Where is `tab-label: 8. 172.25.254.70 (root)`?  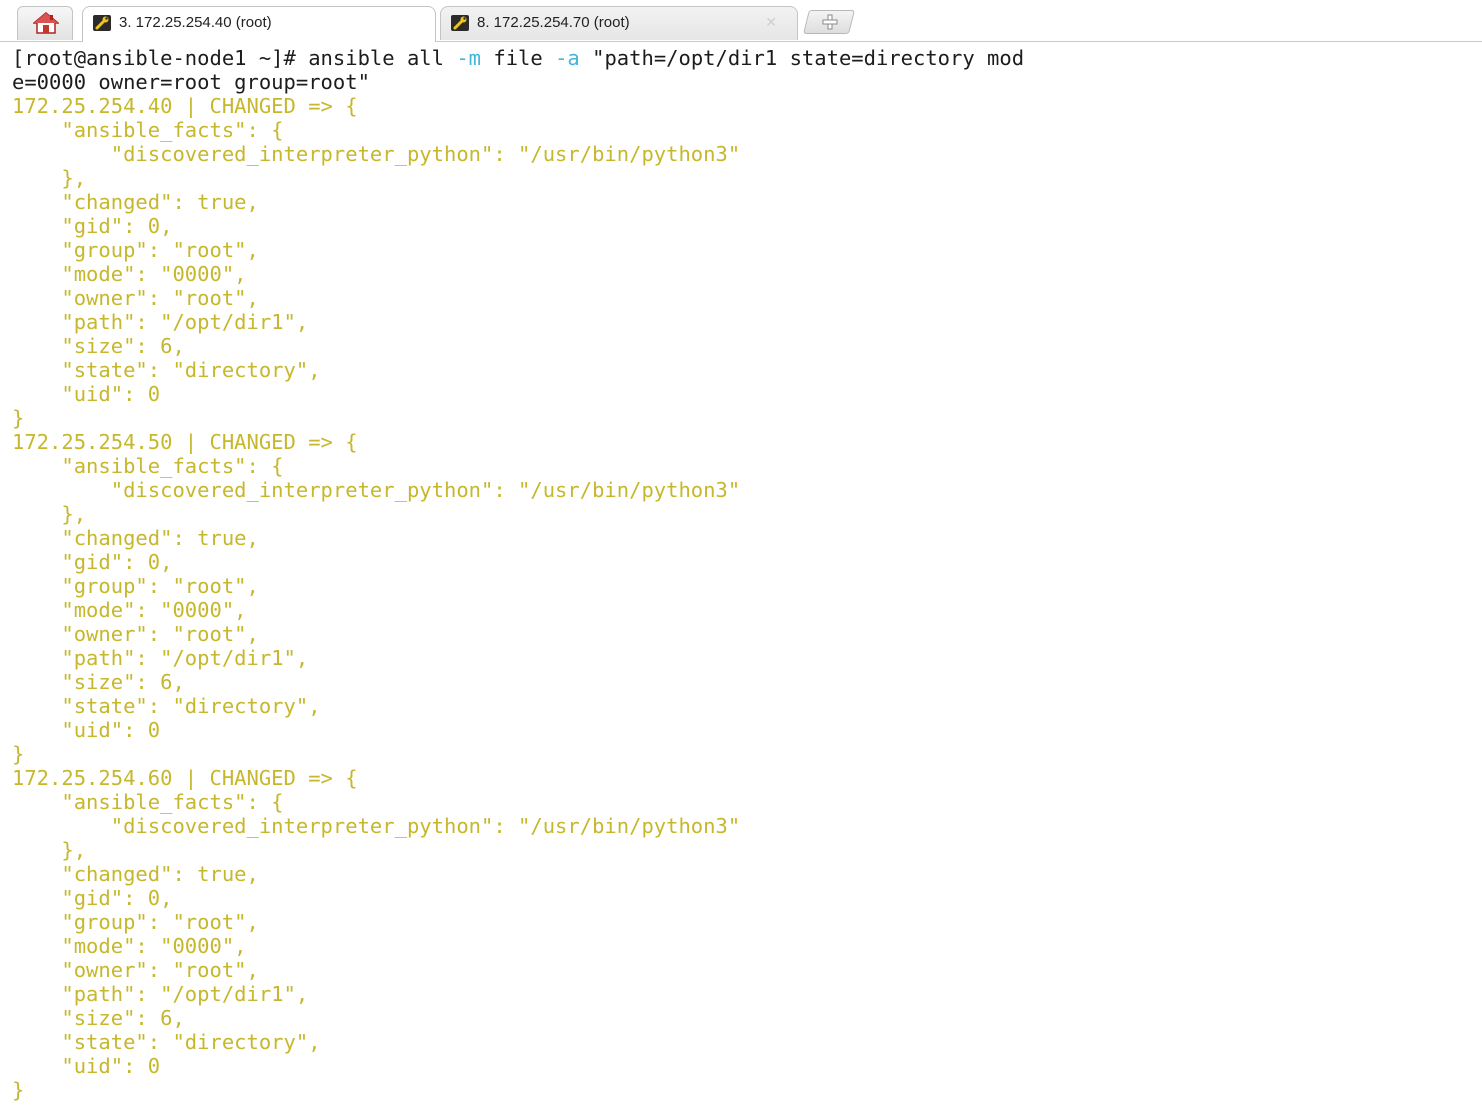
tab-label: 8. 172.25.254.70 (root) is located at coordinates (553, 22).